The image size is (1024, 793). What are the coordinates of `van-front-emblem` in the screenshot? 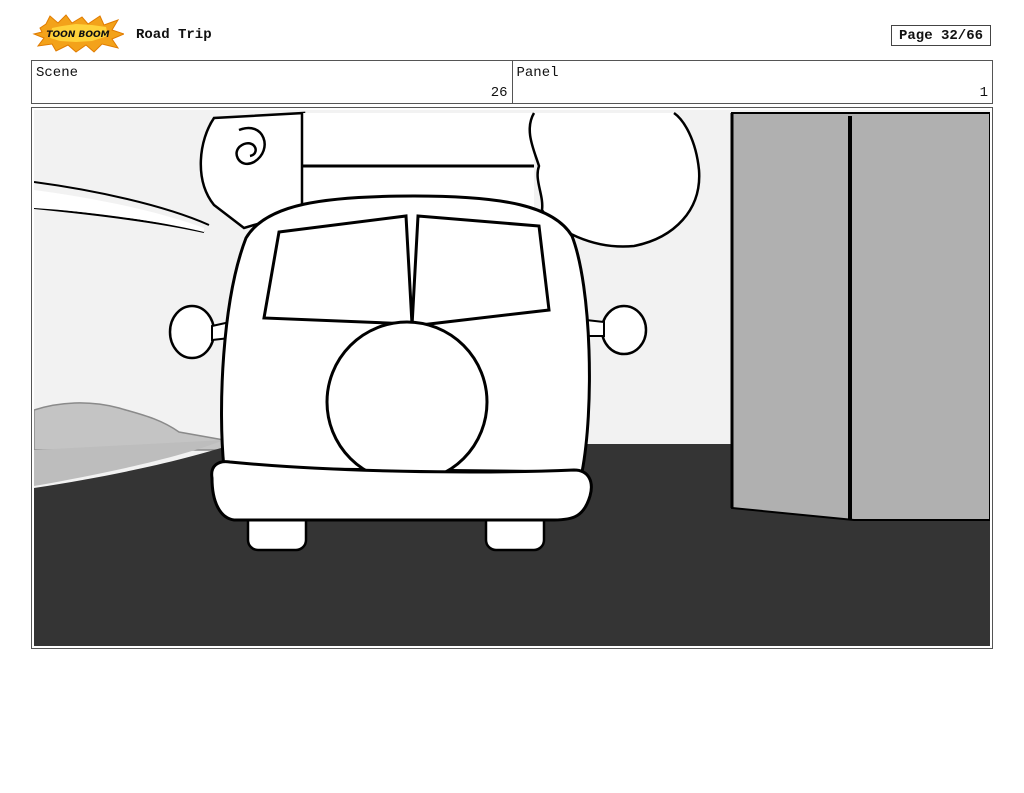 It's located at (407, 402).